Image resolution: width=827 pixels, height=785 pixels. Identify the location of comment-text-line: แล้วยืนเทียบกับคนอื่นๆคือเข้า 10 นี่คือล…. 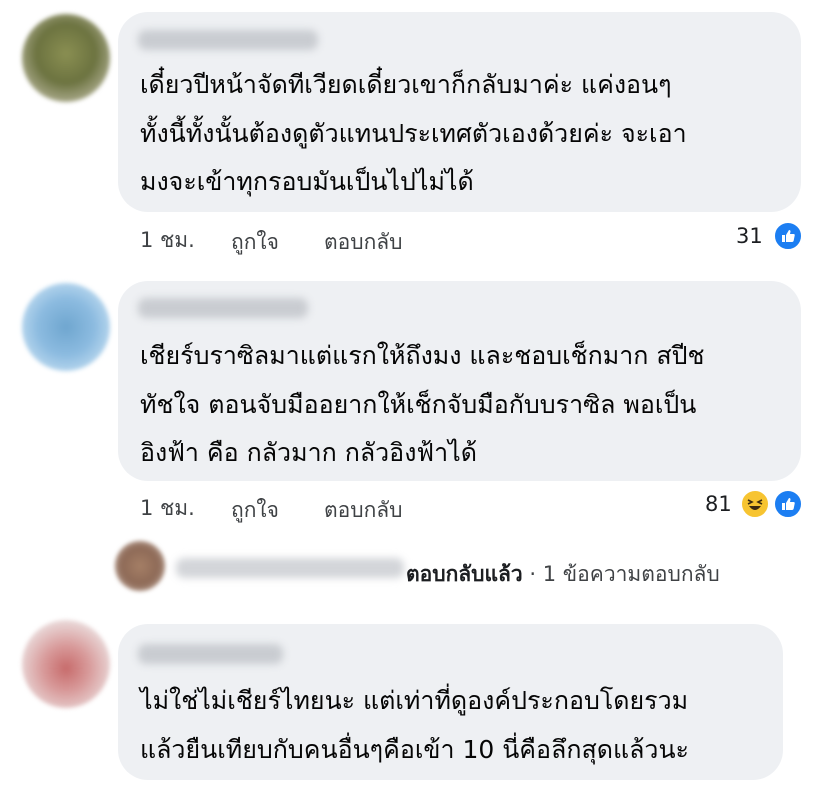
(414, 749).